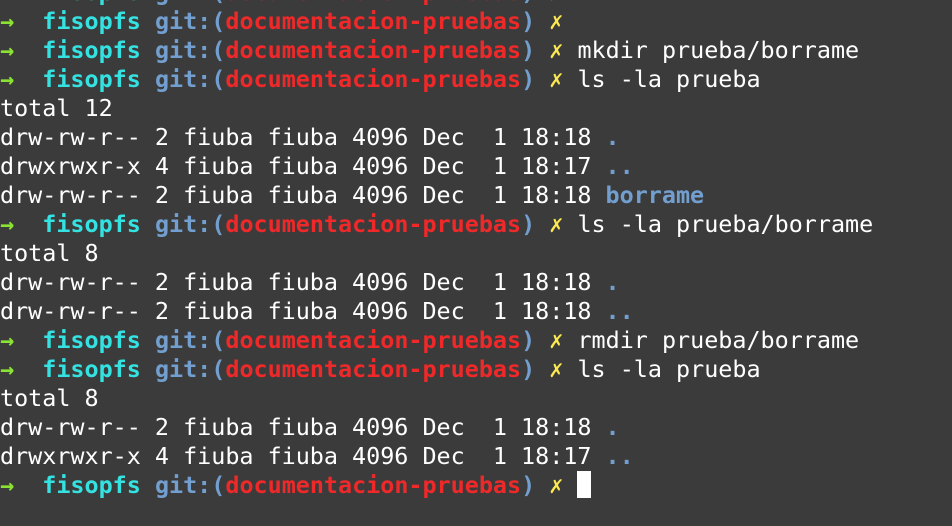 The image size is (952, 526). Describe the element at coordinates (56, 108) in the screenshot. I see `output-text: total 12` at that location.